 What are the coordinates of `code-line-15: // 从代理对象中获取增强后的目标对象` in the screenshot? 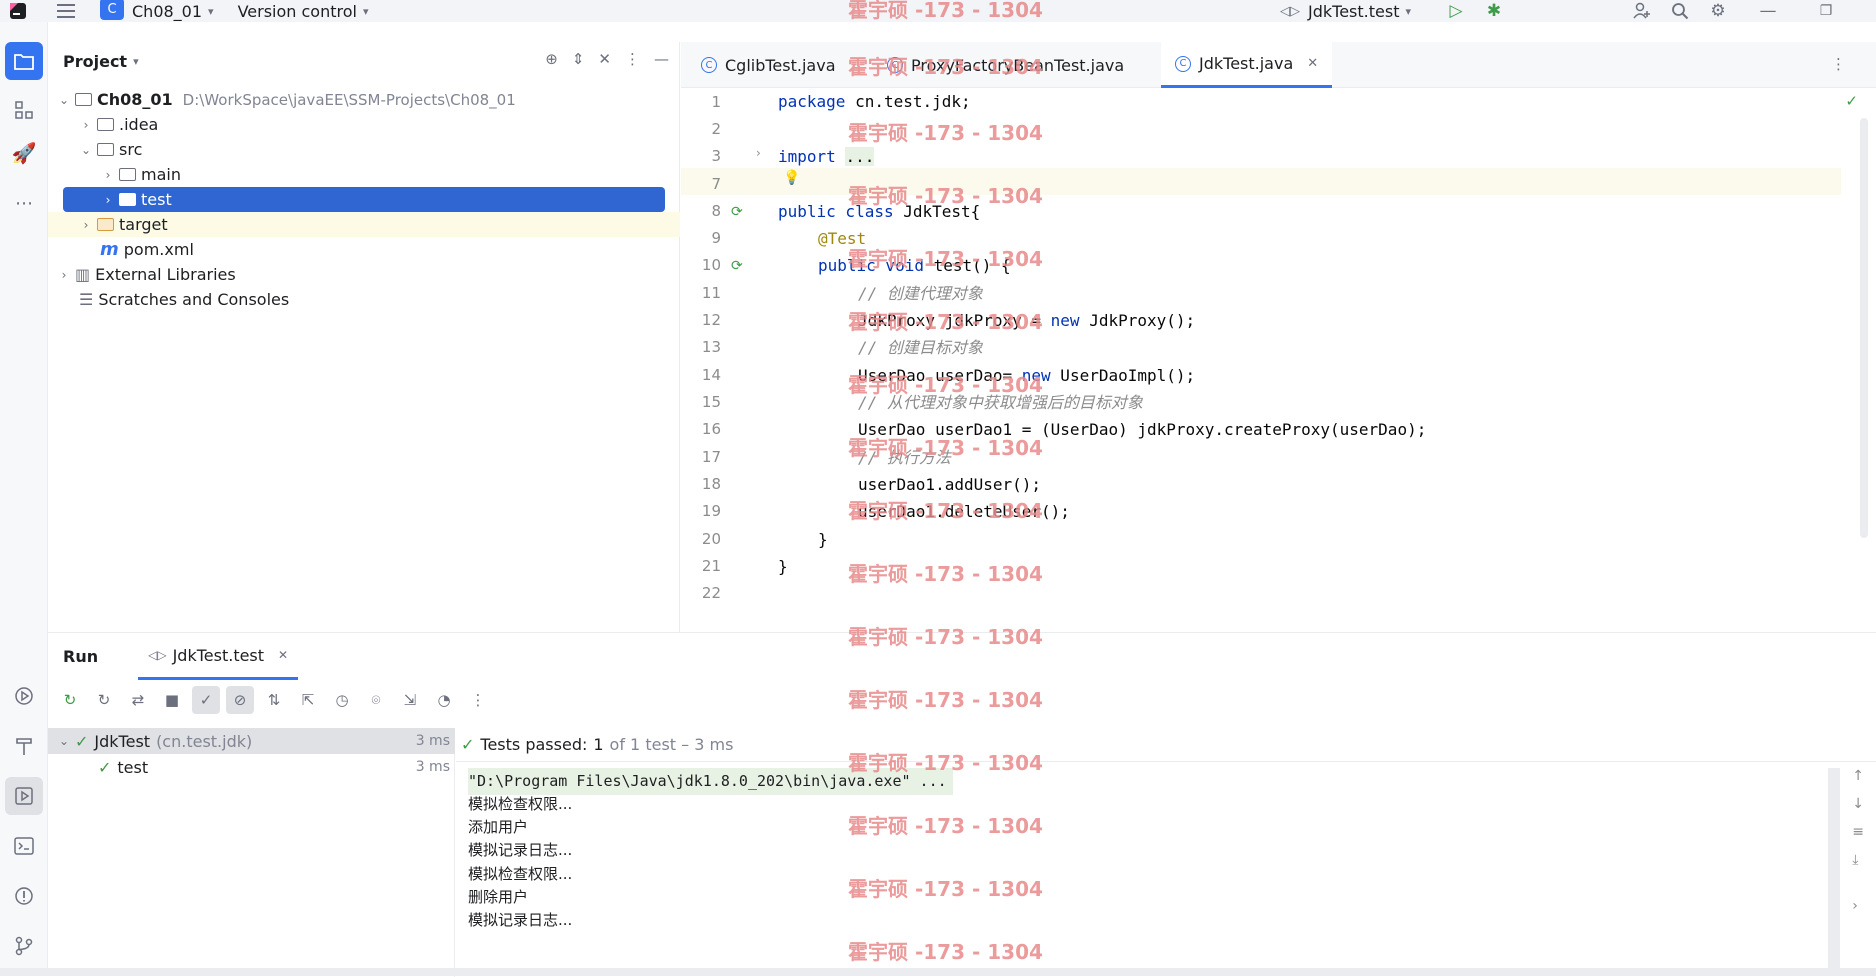 It's located at (1000, 402).